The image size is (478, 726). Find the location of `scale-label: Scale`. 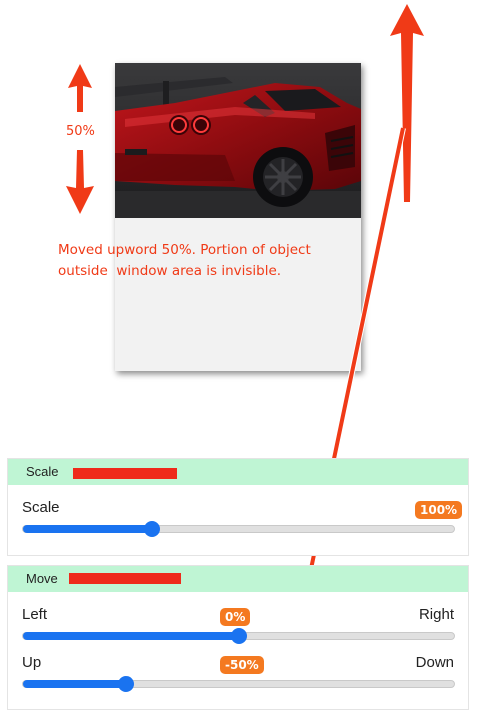

scale-label: Scale is located at coordinates (41, 507).